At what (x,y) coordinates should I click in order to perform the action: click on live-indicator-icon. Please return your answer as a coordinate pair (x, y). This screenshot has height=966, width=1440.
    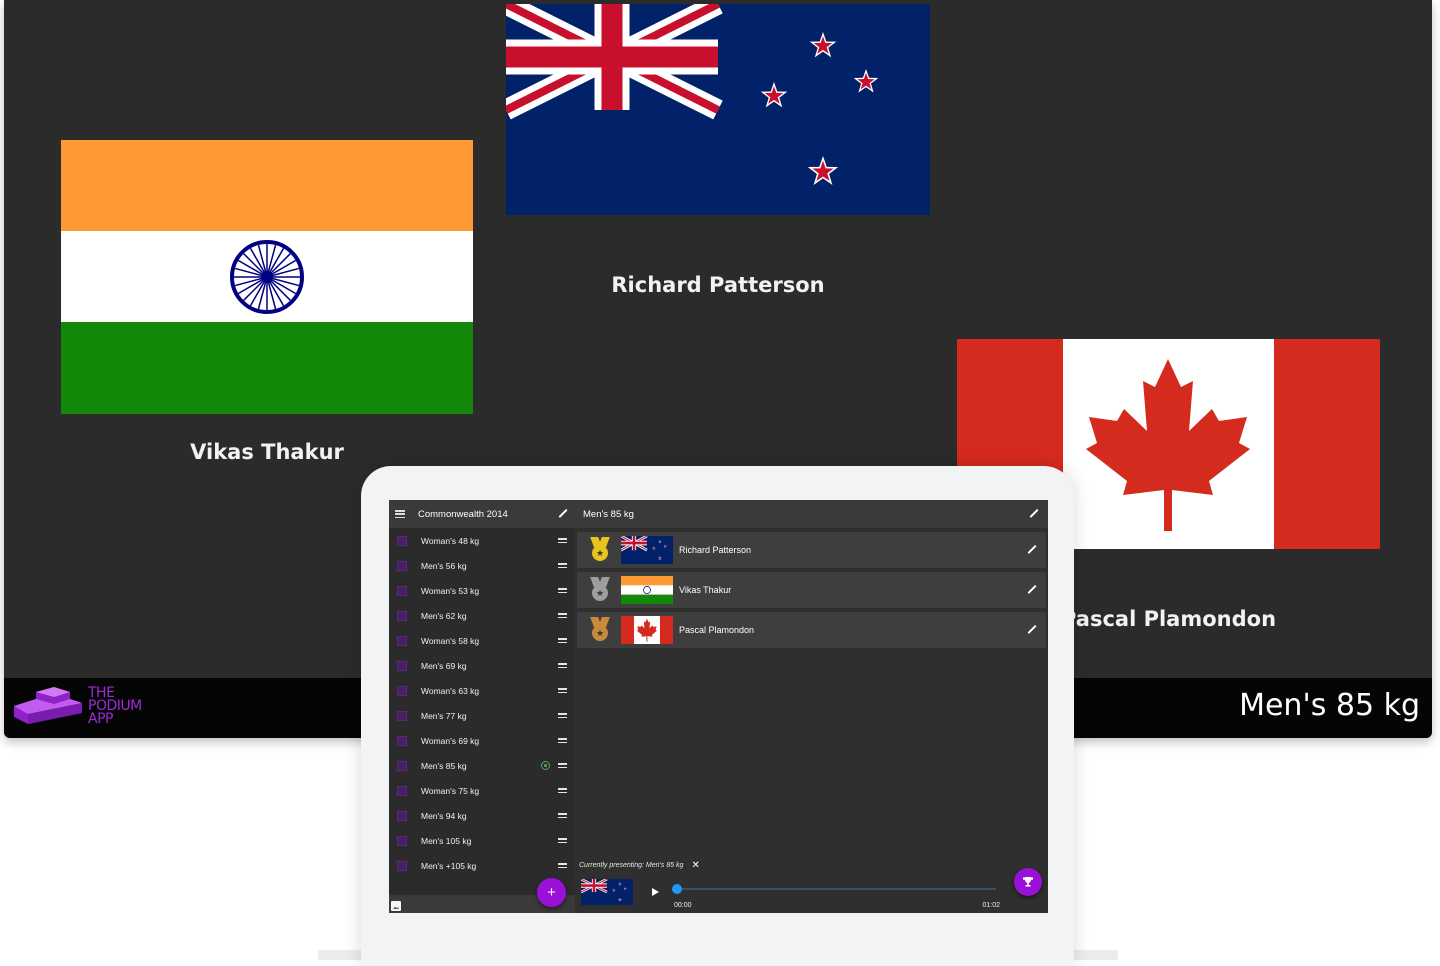
    Looking at the image, I should click on (545, 765).